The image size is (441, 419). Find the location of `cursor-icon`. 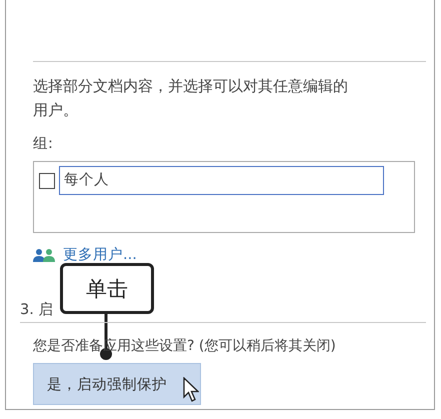

cursor-icon is located at coordinates (191, 390).